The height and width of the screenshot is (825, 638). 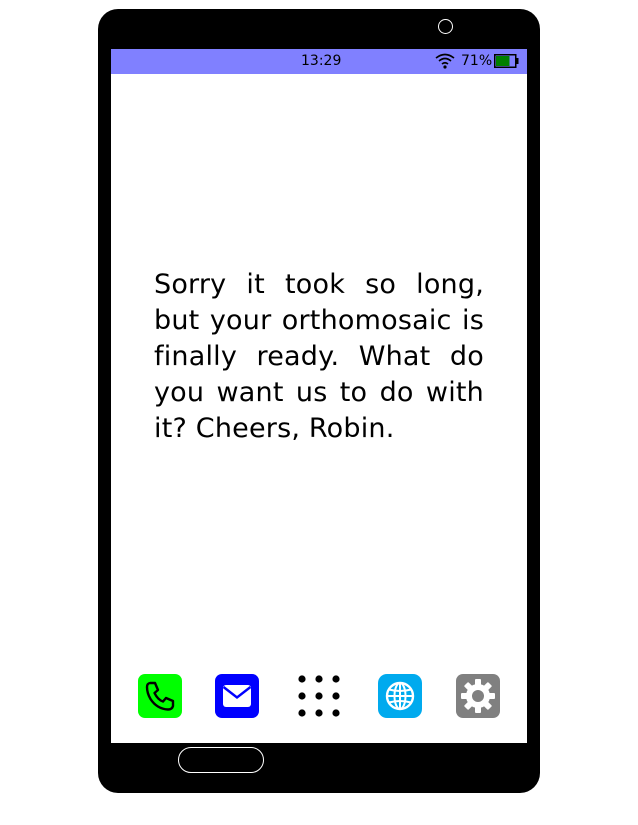 I want to click on home-button, so click(x=221, y=760).